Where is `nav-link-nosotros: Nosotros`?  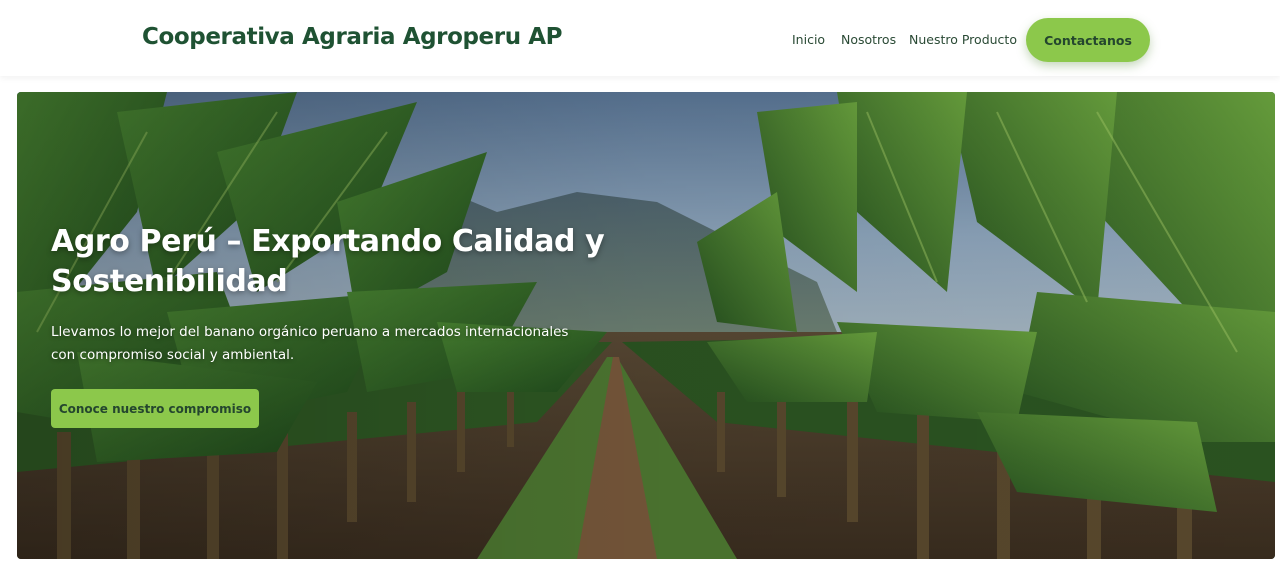
nav-link-nosotros: Nosotros is located at coordinates (868, 39).